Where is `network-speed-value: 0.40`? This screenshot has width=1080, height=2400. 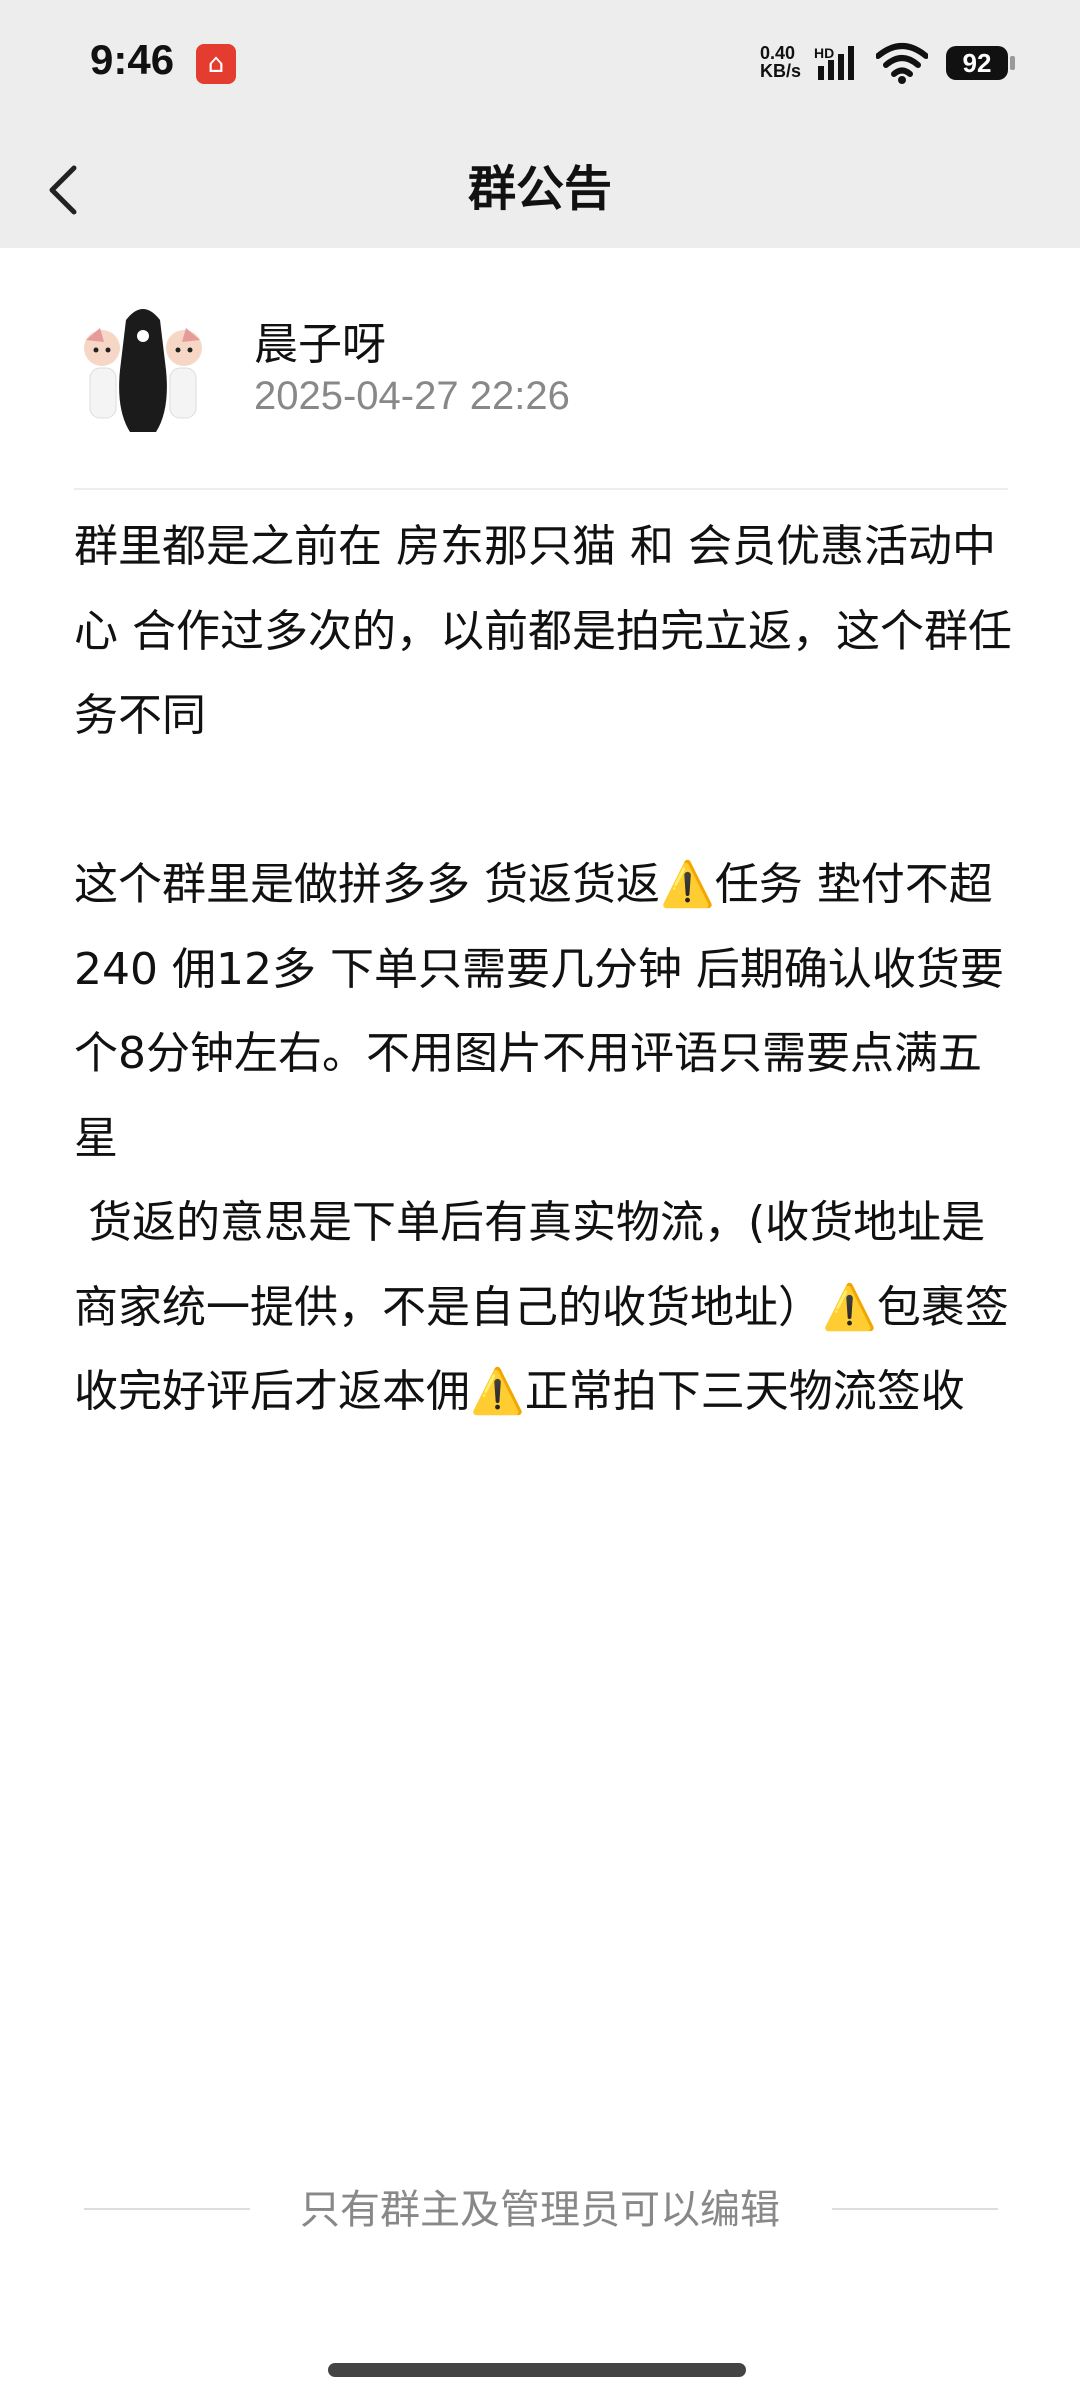
network-speed-value: 0.40 is located at coordinates (778, 53).